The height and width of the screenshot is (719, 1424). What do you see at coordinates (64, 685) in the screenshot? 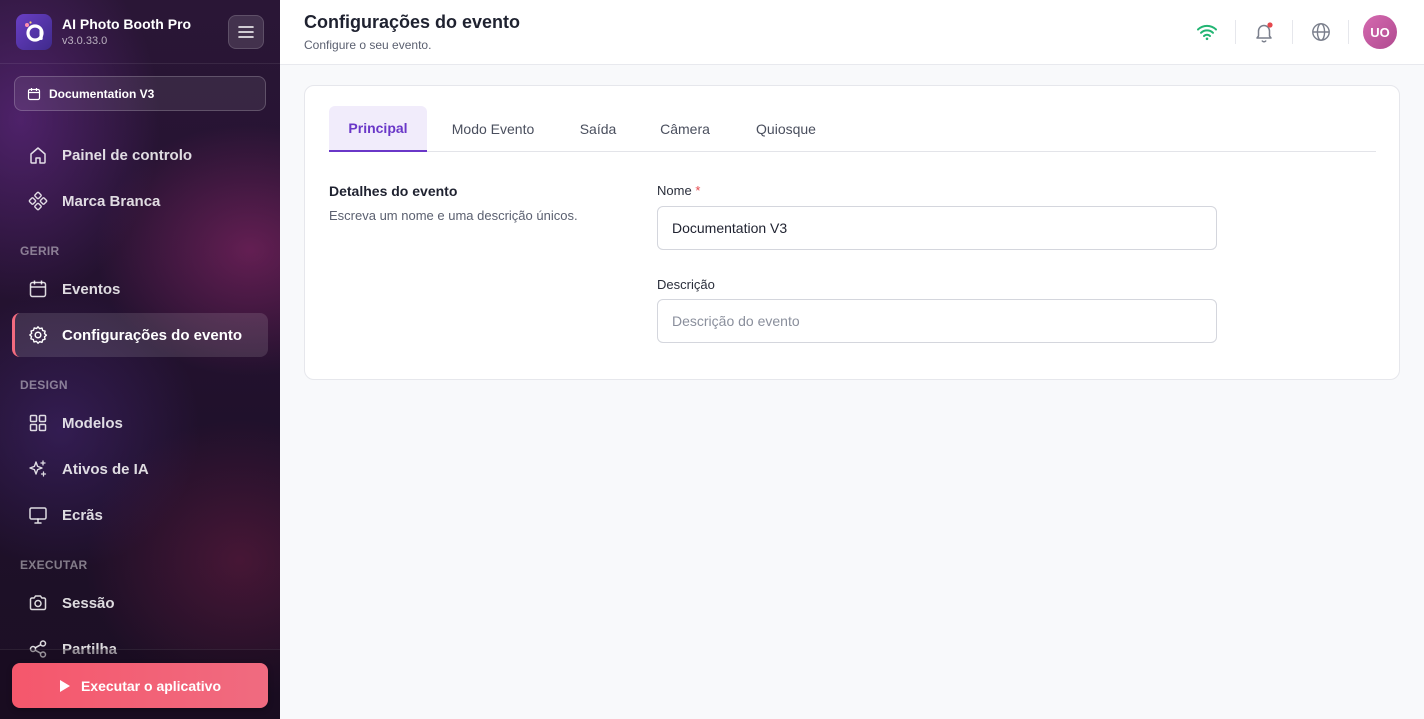
I see `play-icon` at bounding box center [64, 685].